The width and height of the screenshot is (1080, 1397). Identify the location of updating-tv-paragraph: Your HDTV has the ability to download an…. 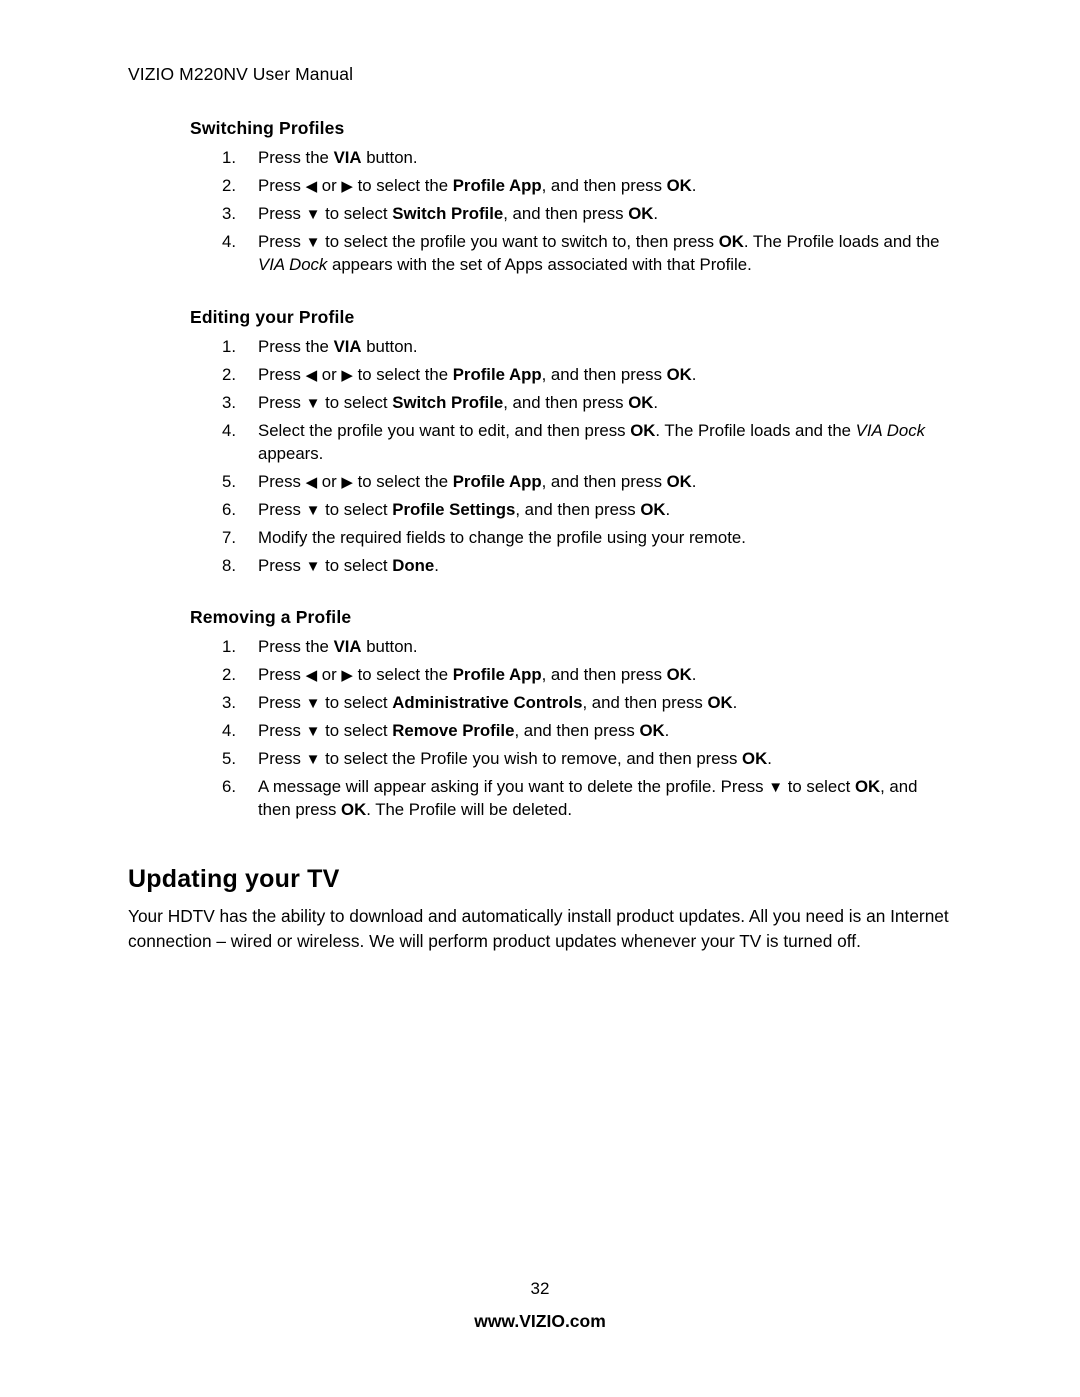
(538, 928).